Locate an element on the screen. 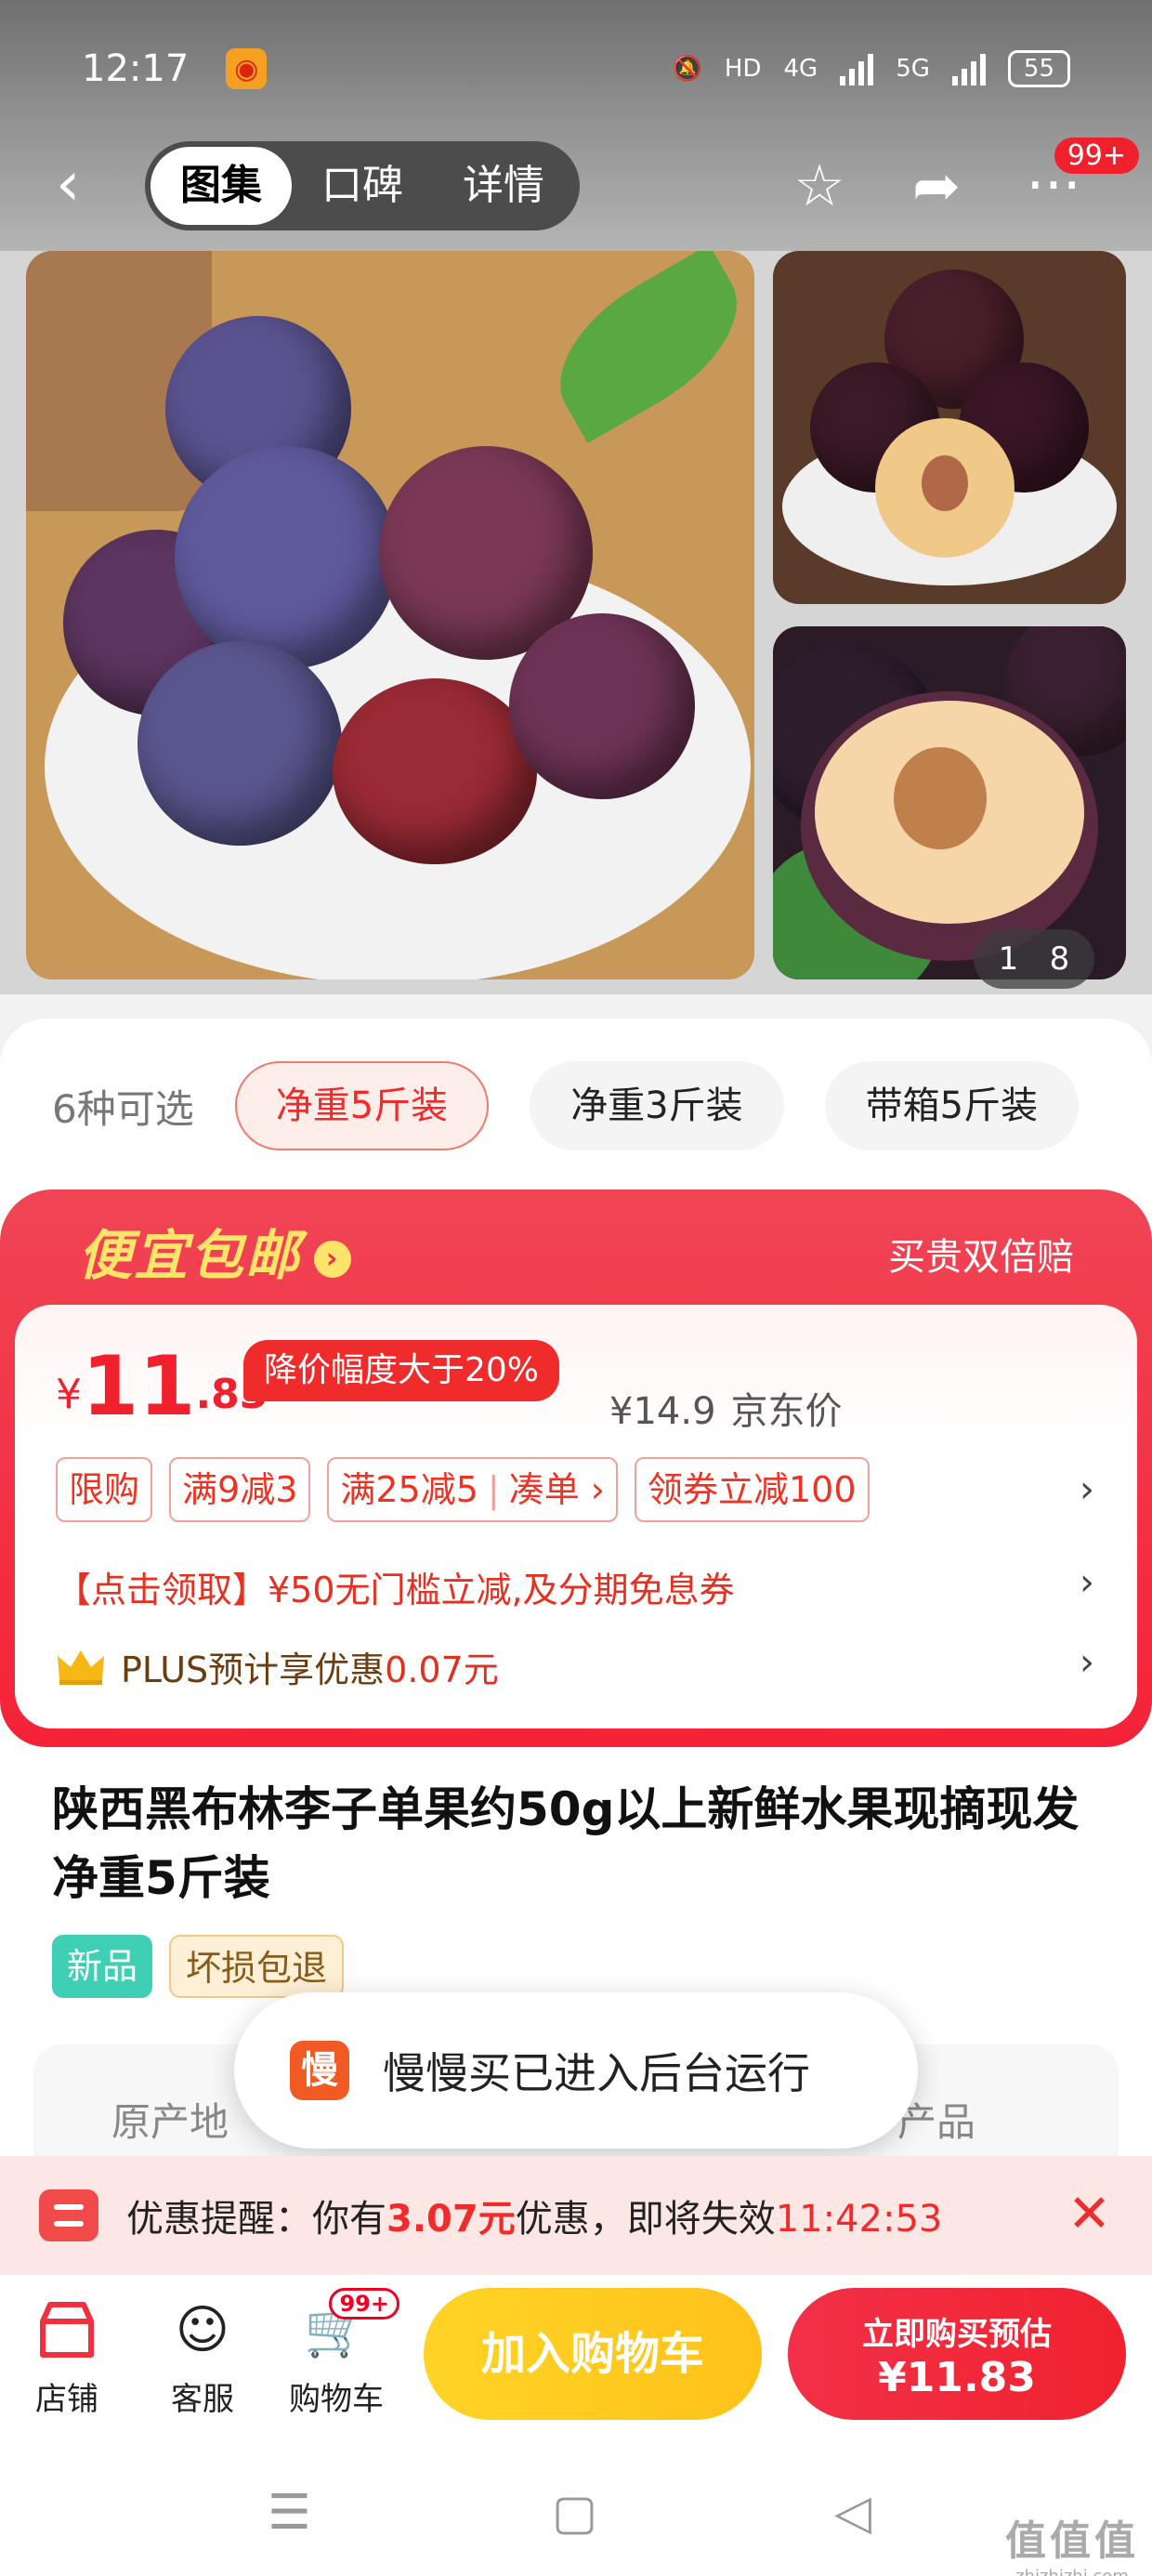 Image resolution: width=1152 pixels, height=2576 pixels. add-to-cart-button: 加入购物车 is located at coordinates (593, 2354).